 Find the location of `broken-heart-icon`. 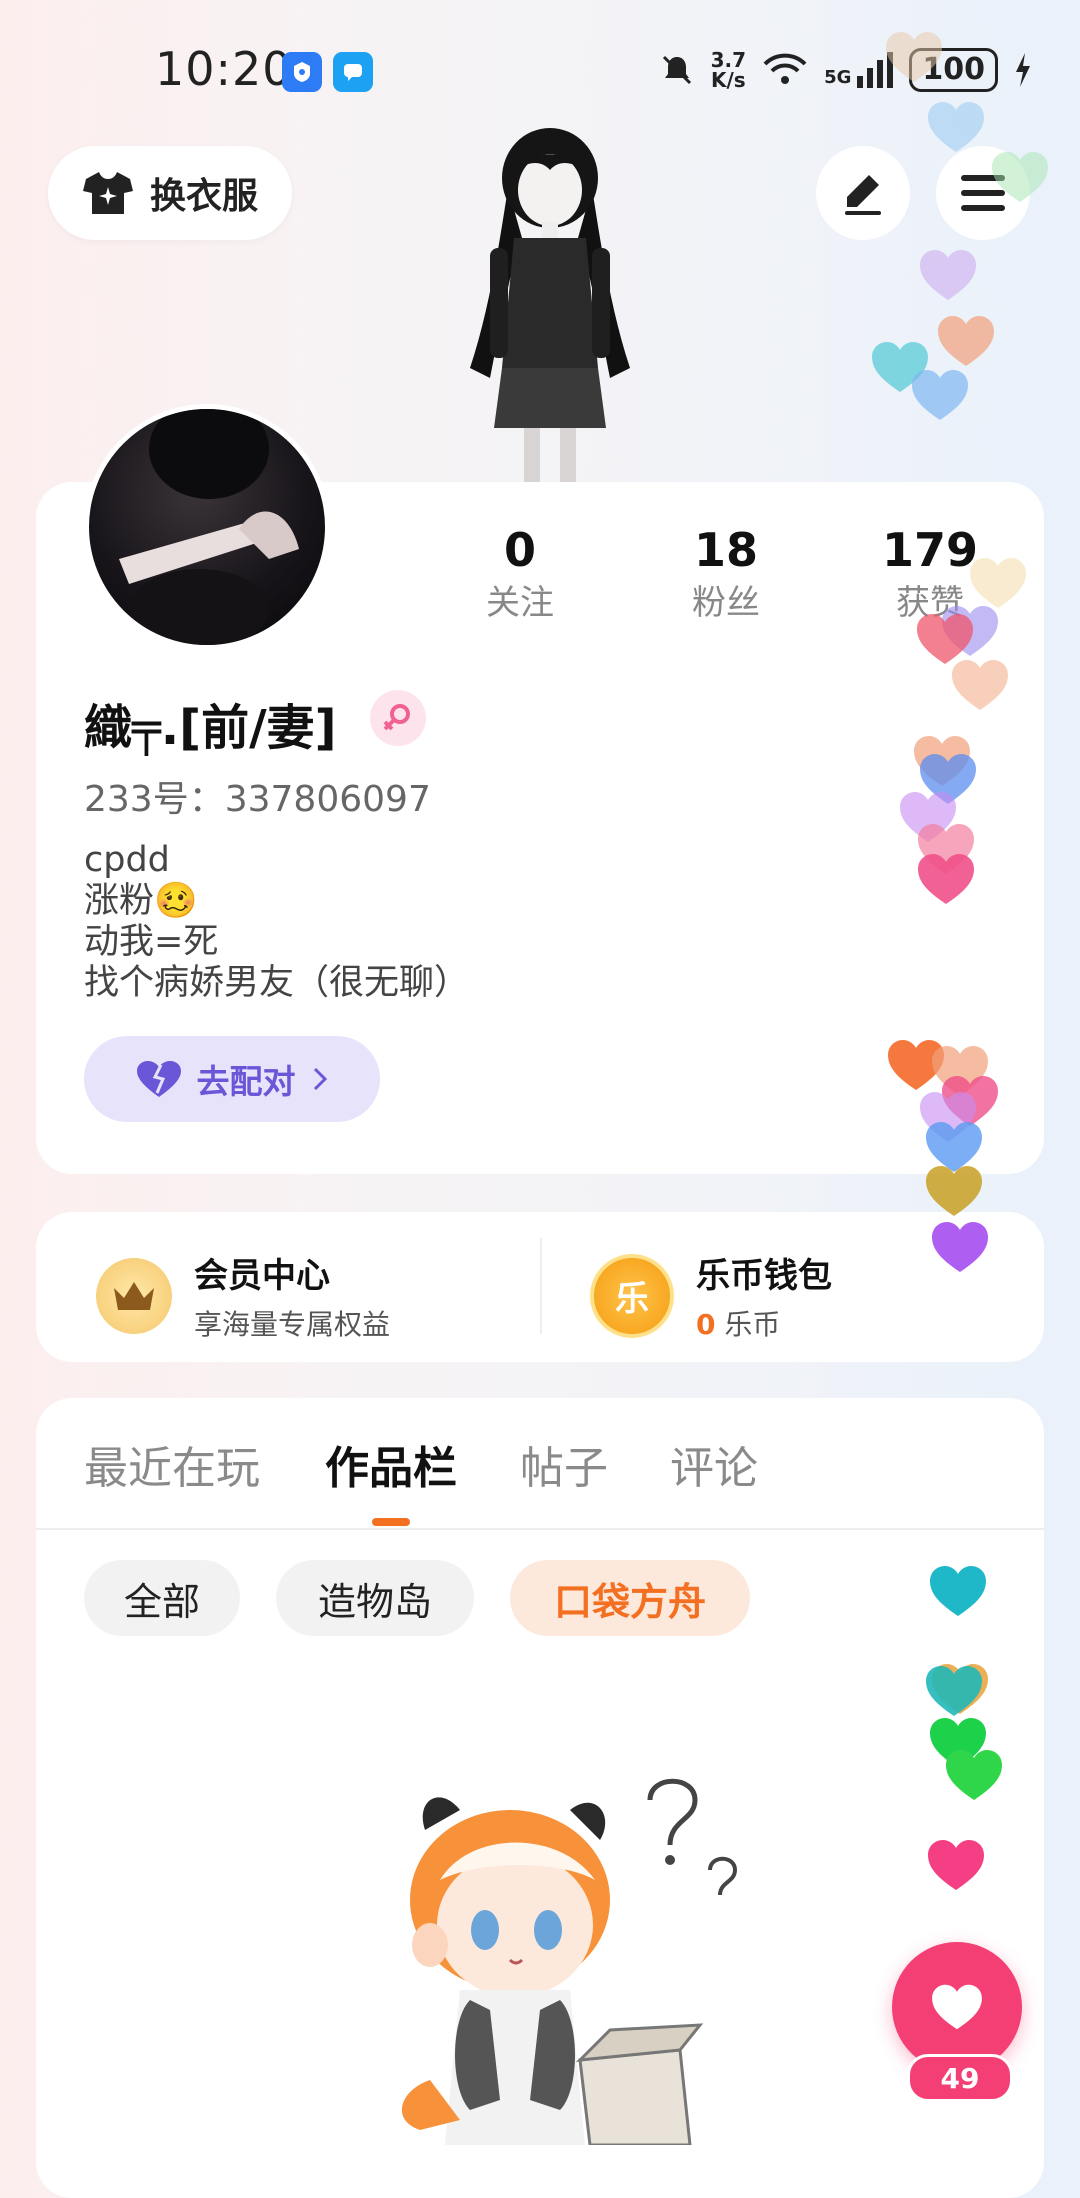

broken-heart-icon is located at coordinates (158, 1079).